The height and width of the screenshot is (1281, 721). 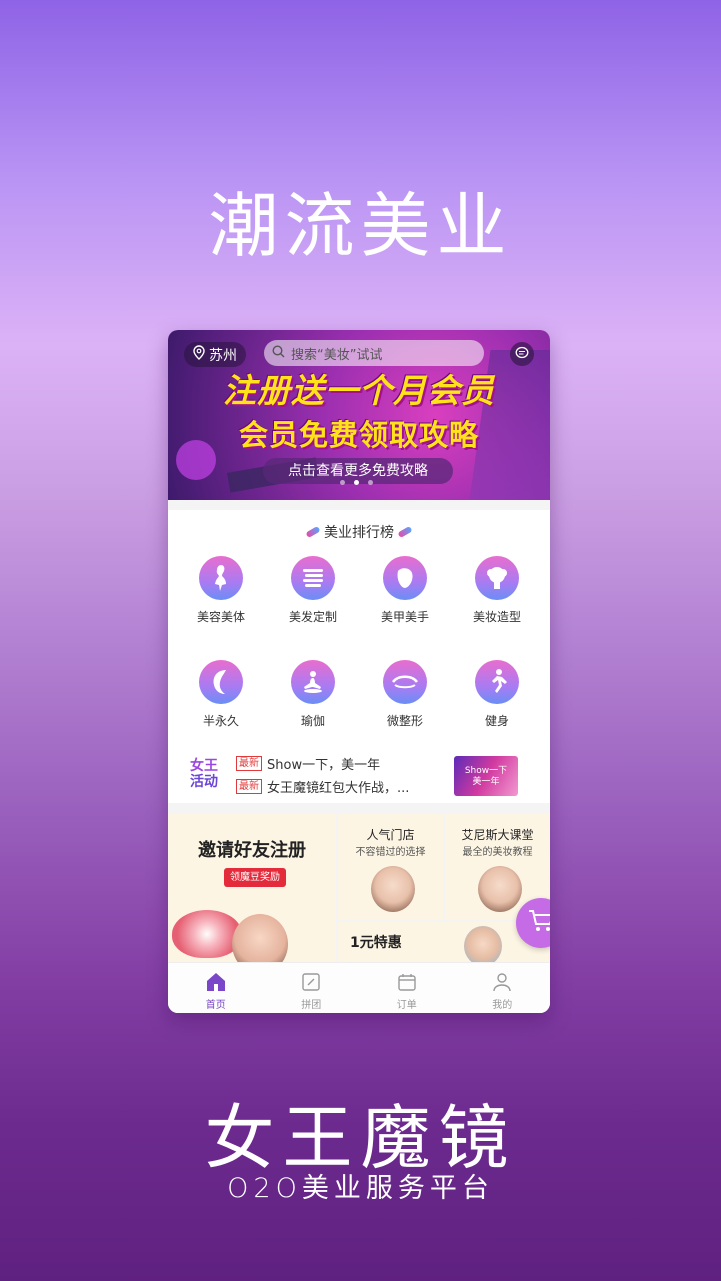 I want to click on face-profile-icon, so click(x=221, y=682).